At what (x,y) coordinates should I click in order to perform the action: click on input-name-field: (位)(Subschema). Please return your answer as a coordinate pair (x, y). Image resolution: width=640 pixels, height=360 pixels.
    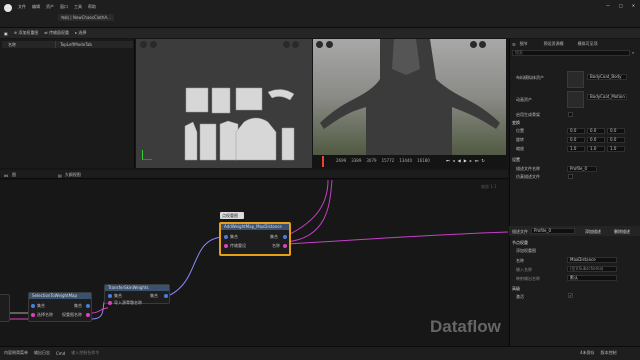
    Looking at the image, I should click on (592, 269).